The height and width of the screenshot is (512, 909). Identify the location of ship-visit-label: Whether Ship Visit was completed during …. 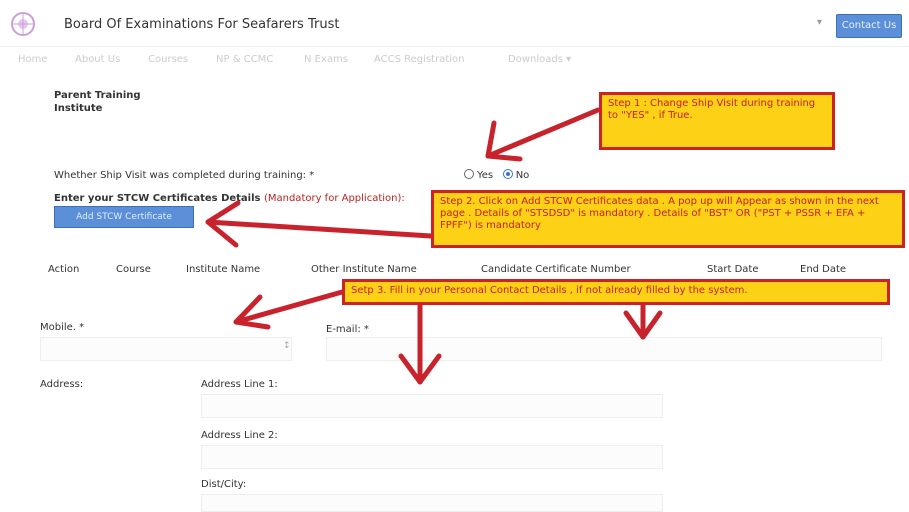
(184, 175).